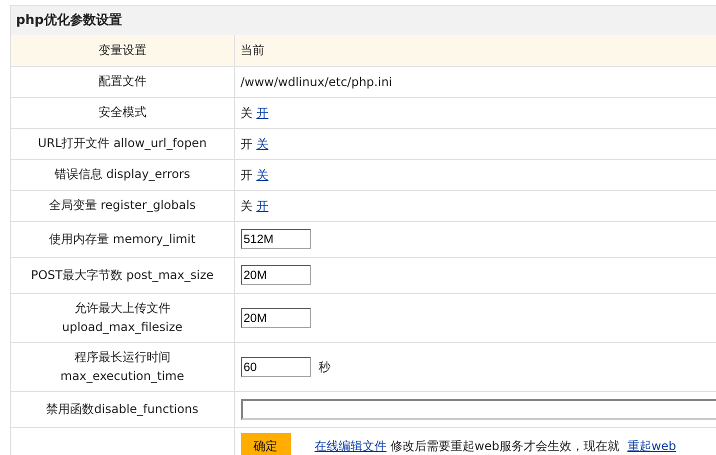 This screenshot has width=716, height=455. What do you see at coordinates (122, 143) in the screenshot?
I see `setting-label: URL打开文件 allow_url_fopen` at bounding box center [122, 143].